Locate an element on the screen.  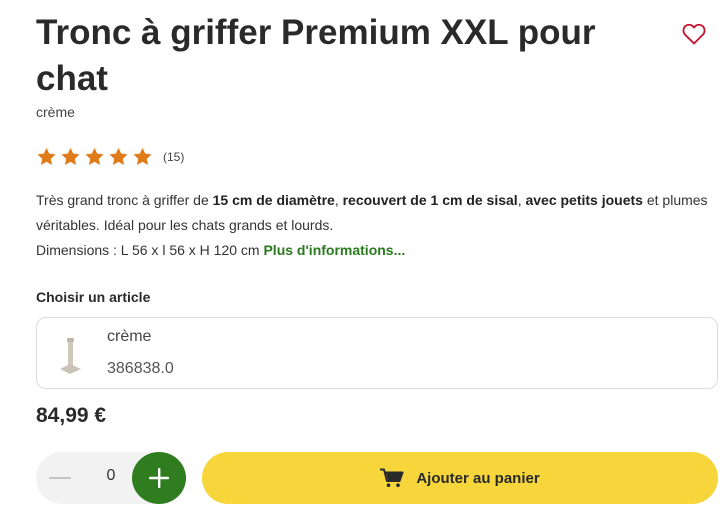
dimensions-text: Dimensions : L 56 x l 56 x H 120 cm is located at coordinates (148, 250).